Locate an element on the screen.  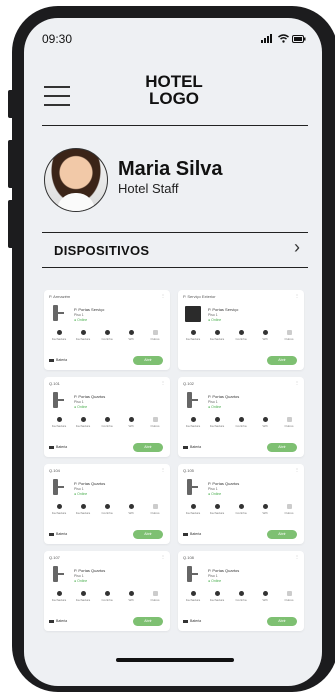
divider is located at coordinates (175, 267).